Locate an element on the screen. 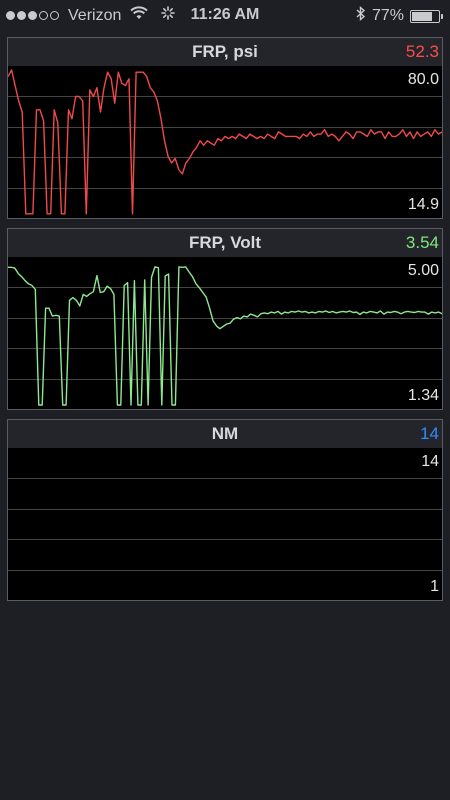 The width and height of the screenshot is (450, 800). chart-min-label: 1.34 is located at coordinates (423, 395).